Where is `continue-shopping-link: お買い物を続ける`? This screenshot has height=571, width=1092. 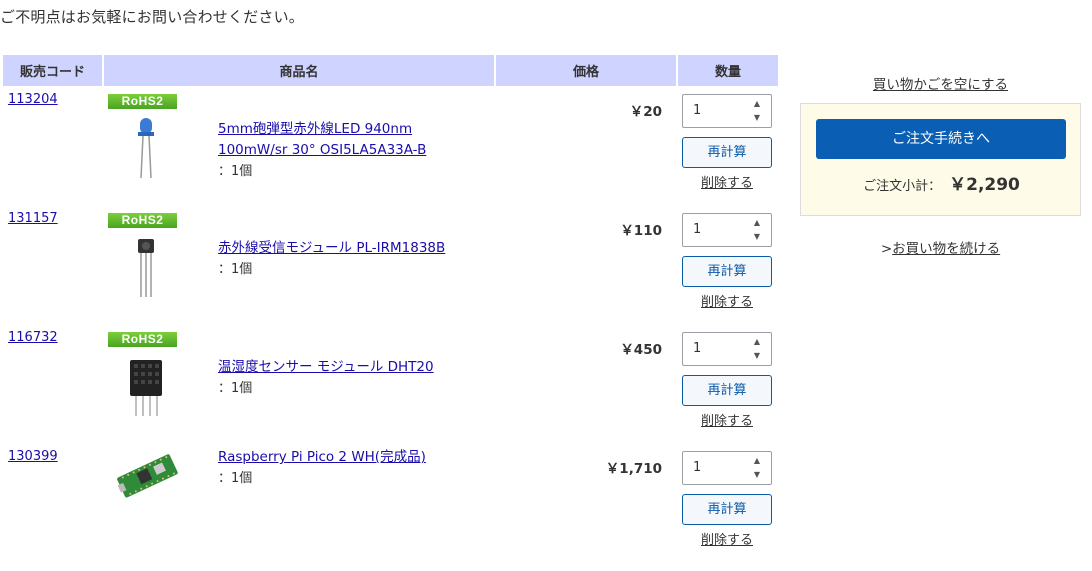 continue-shopping-link: お買い物を続ける is located at coordinates (946, 249).